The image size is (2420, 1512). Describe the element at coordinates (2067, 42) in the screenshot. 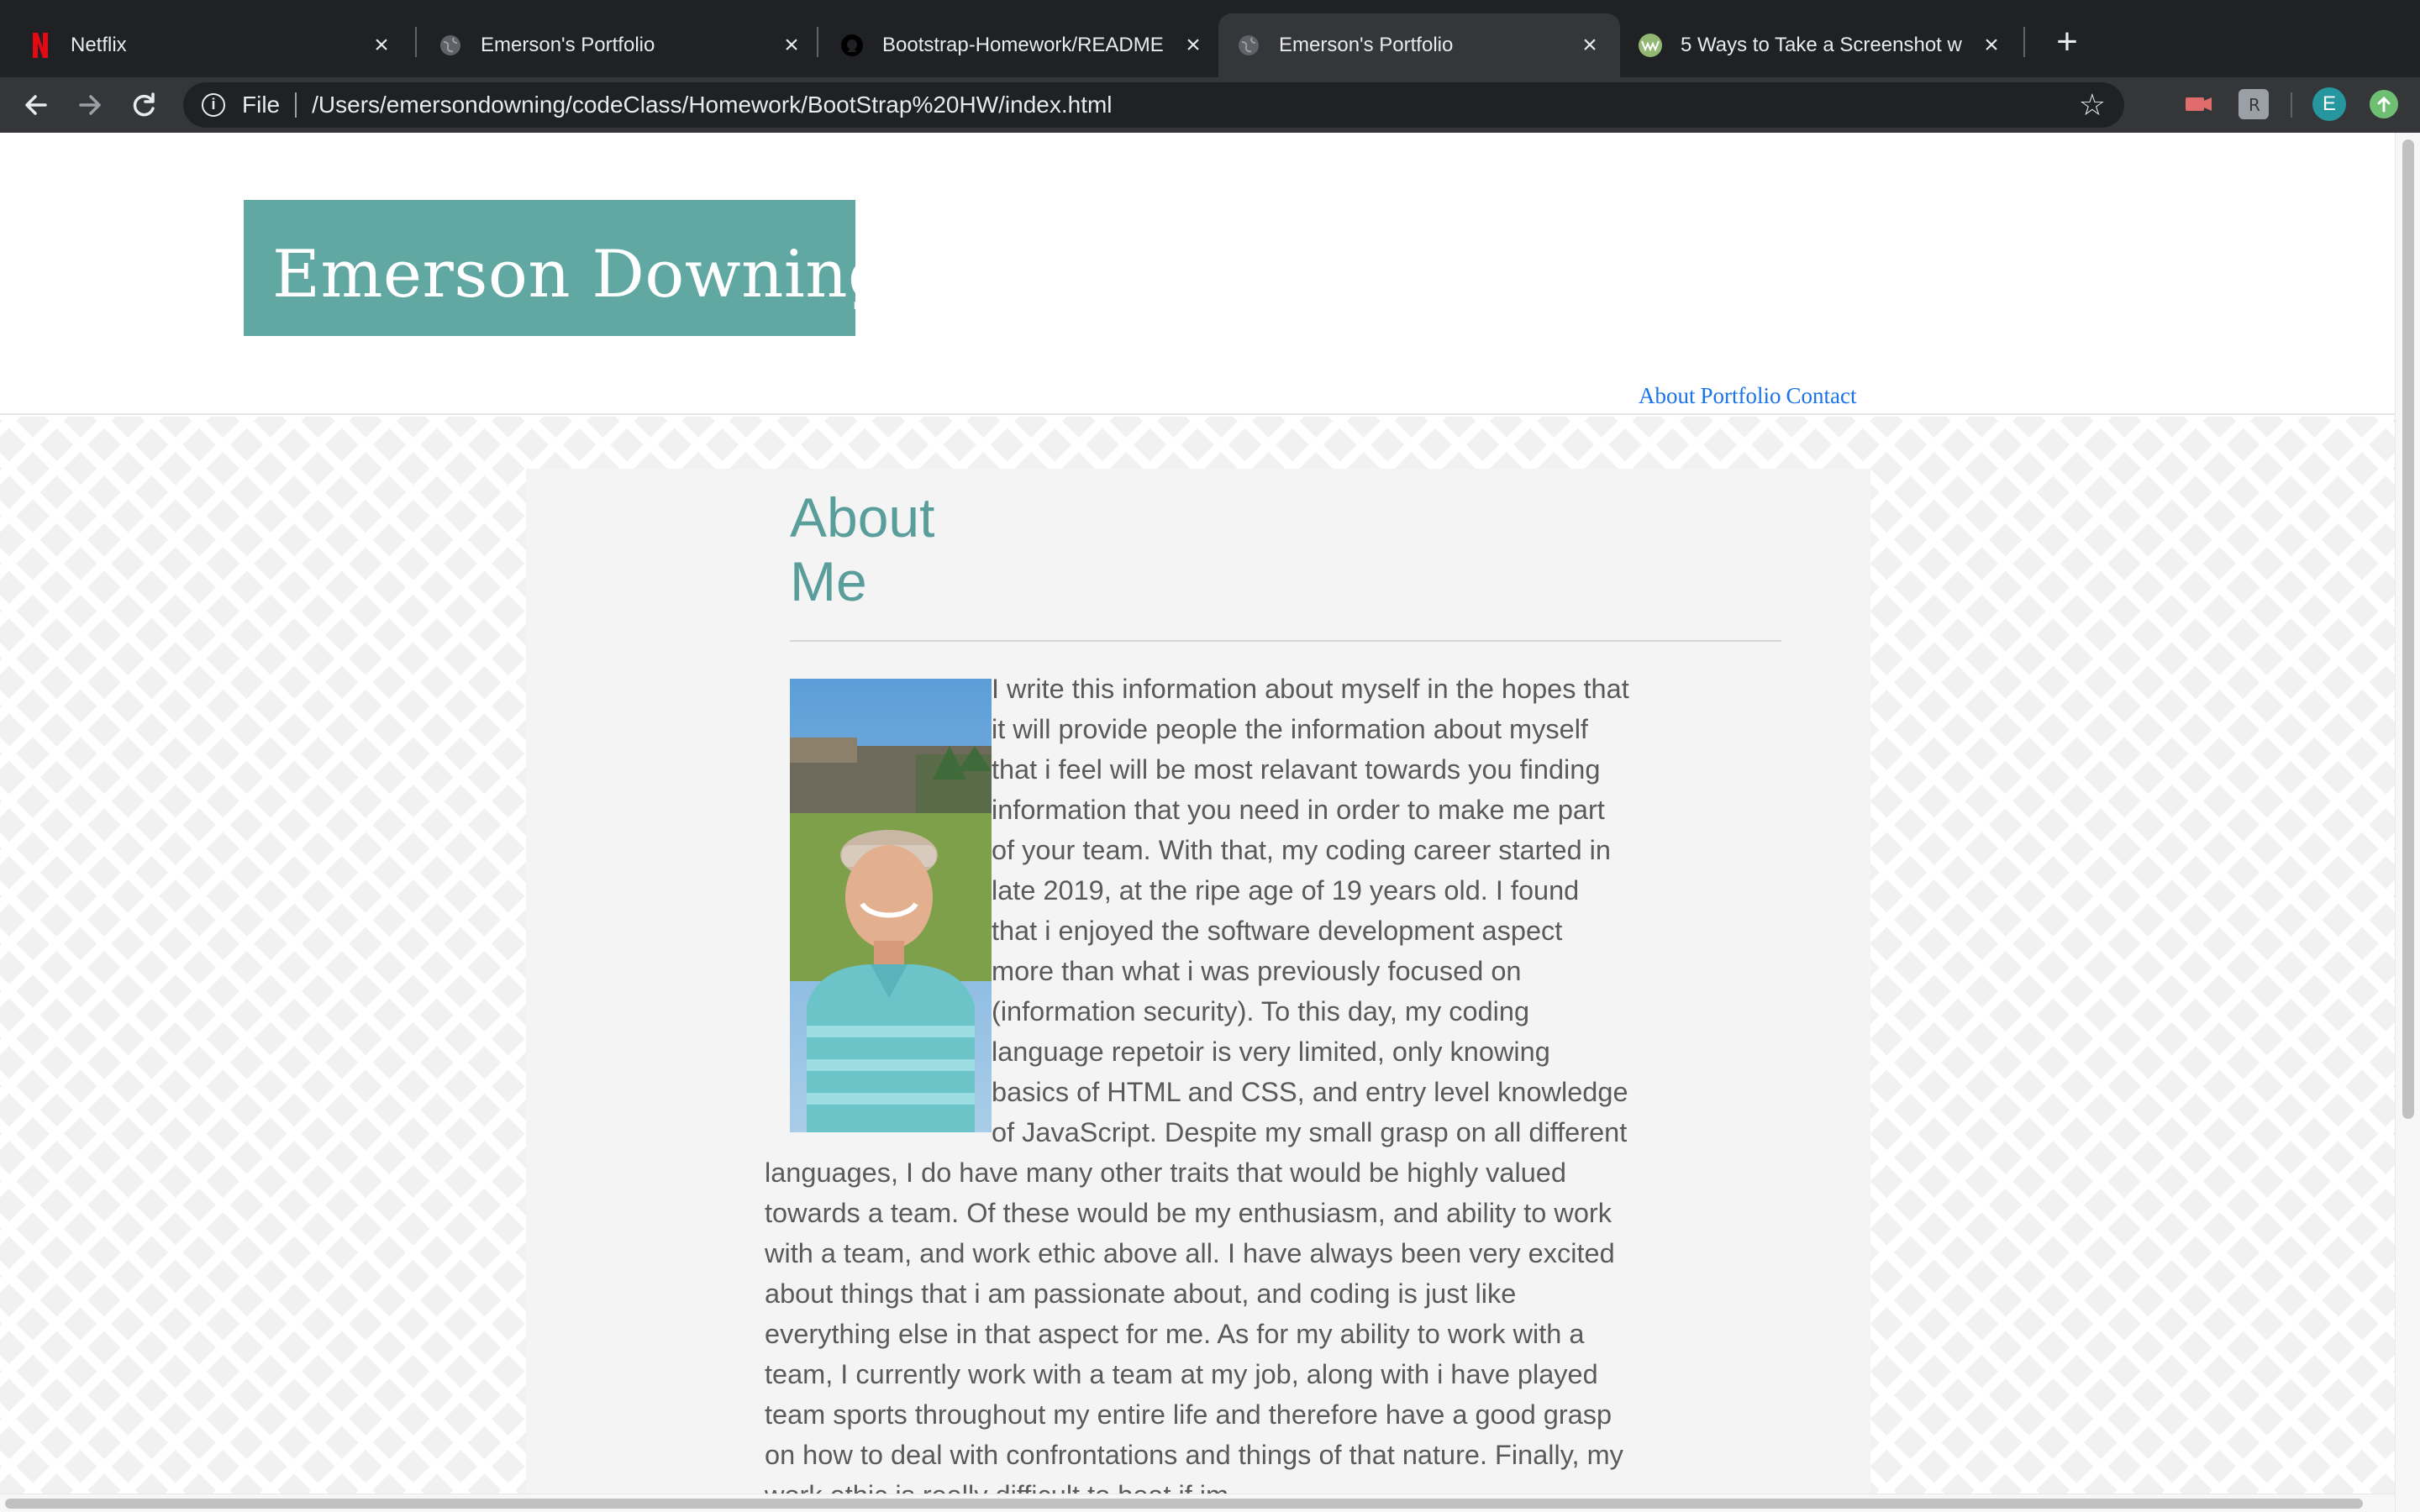

I see `new-tab-button: +` at that location.